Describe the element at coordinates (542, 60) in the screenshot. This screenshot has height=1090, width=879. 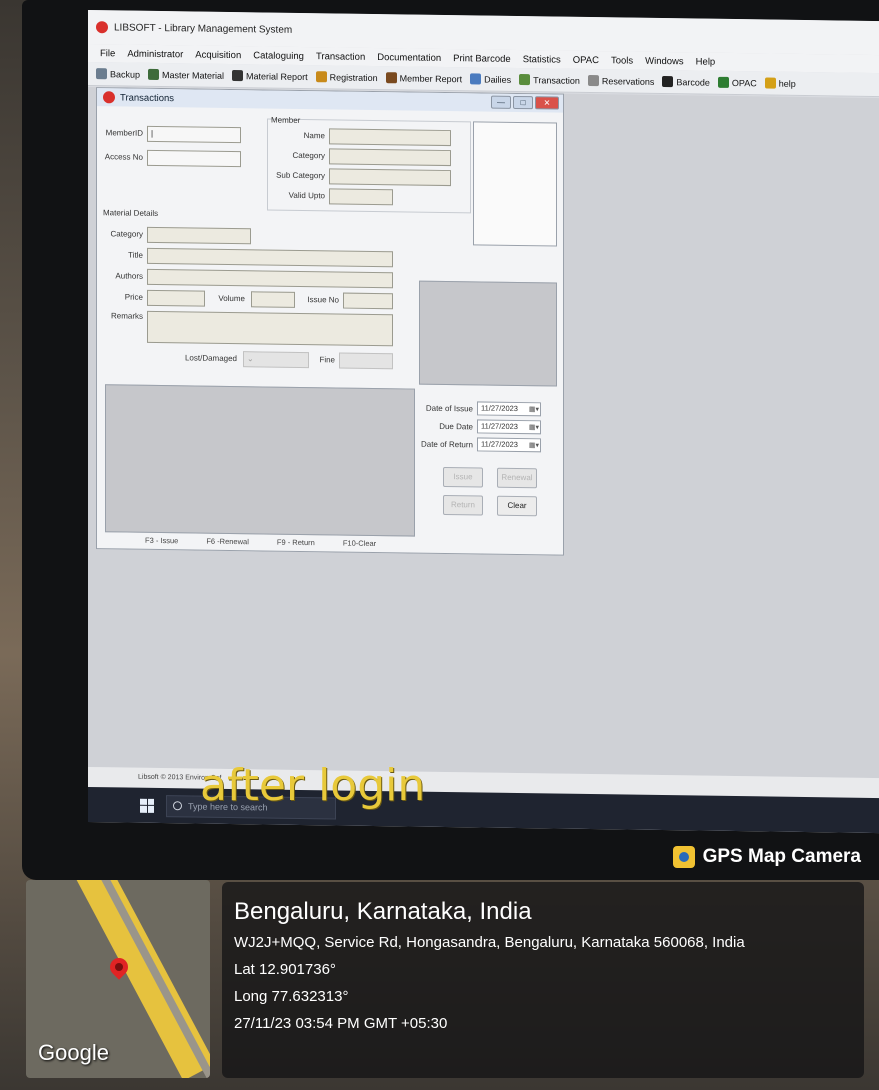
I see `menu-statistics: Statistics` at that location.